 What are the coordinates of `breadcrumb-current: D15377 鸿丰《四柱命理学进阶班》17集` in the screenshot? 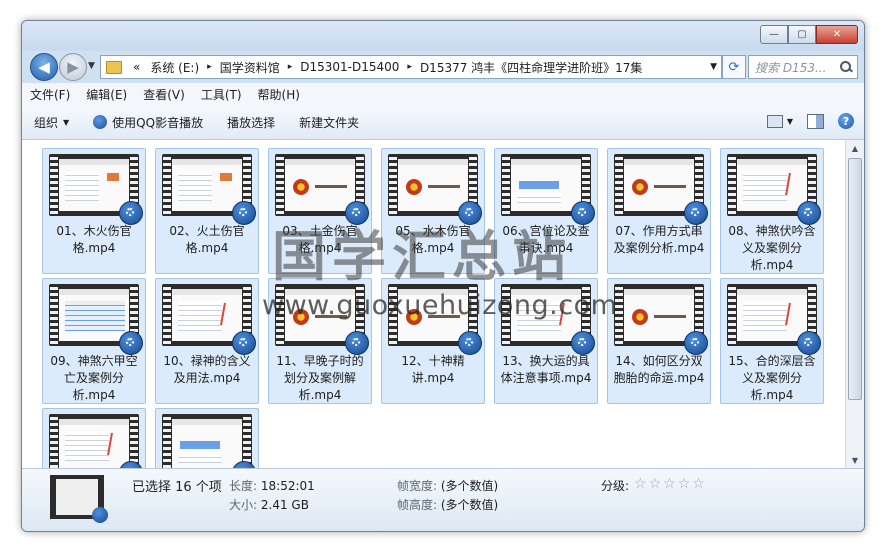 It's located at (531, 67).